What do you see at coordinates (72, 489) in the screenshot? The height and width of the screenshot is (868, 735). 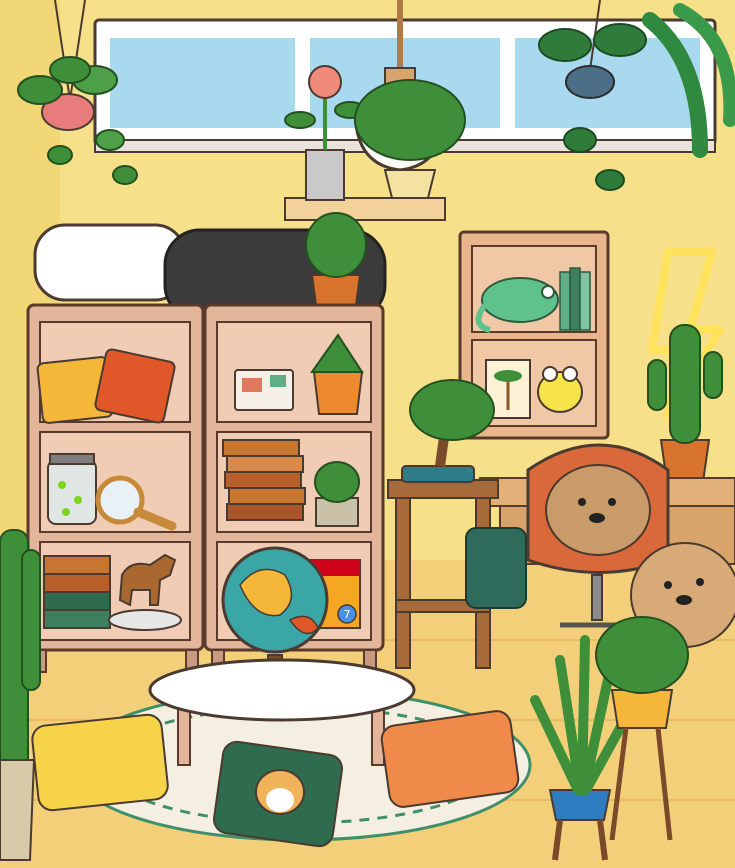 I see `firefly-jar-icon` at bounding box center [72, 489].